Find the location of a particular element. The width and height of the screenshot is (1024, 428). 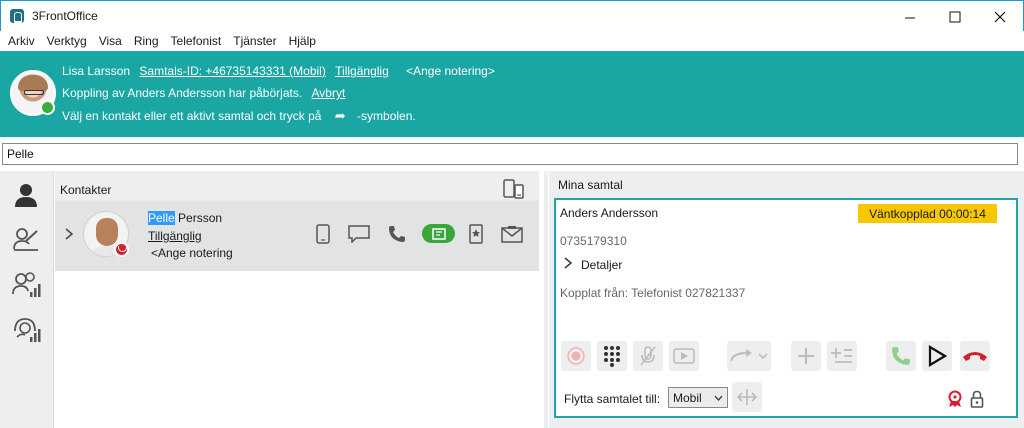

play-icon is located at coordinates (937, 356).